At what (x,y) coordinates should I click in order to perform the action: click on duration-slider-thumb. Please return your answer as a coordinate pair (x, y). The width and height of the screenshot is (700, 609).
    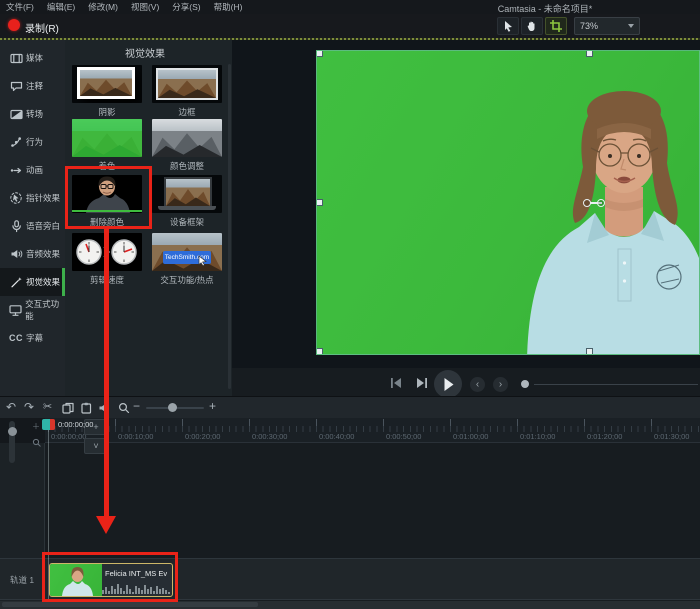
    Looking at the image, I should click on (525, 384).